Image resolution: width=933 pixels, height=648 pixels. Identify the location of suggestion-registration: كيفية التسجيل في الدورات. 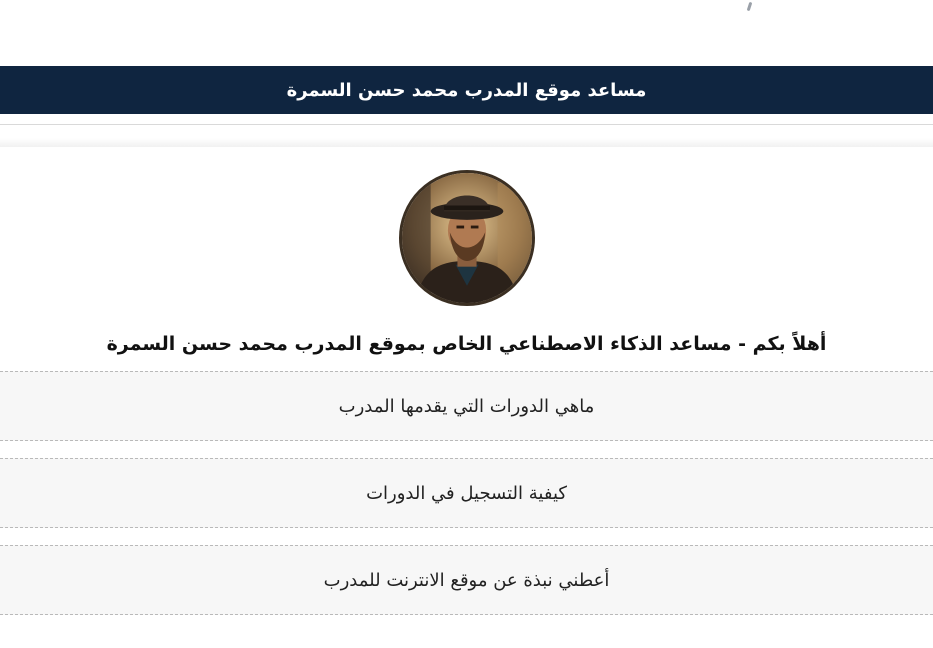
(466, 493).